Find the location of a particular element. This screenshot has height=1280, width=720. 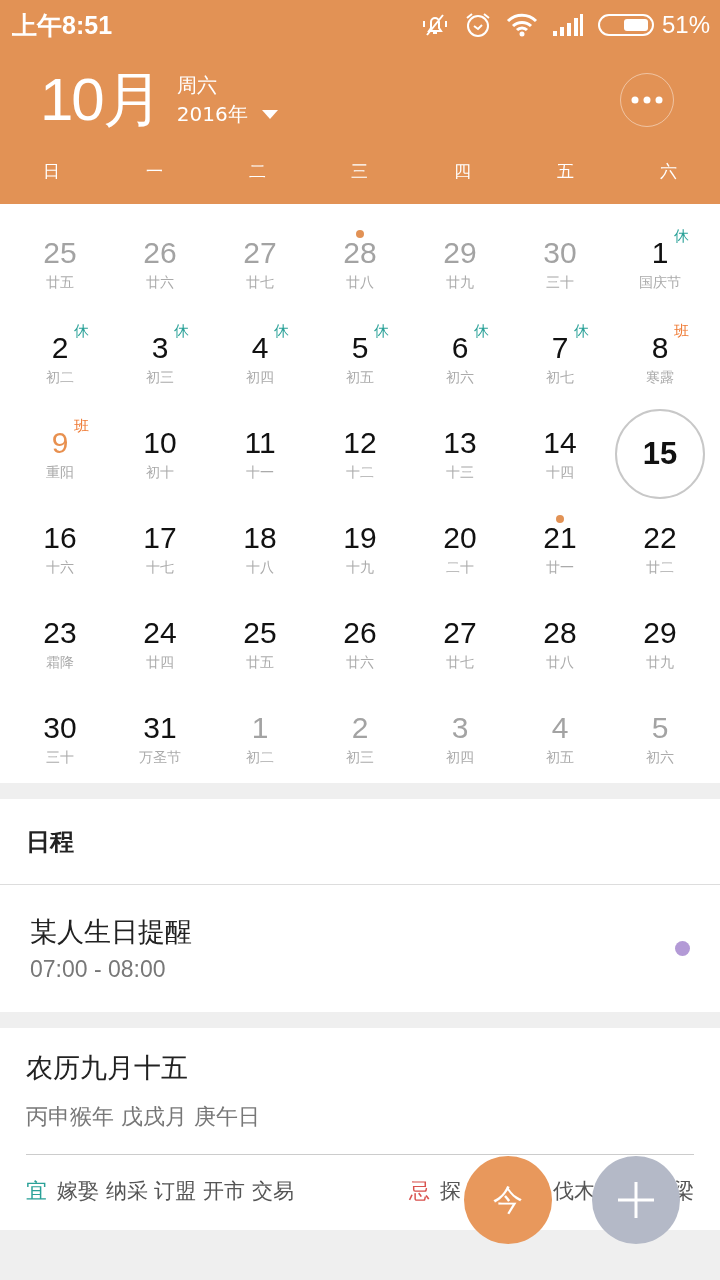

calendar-day: 26 is located at coordinates (360, 632).